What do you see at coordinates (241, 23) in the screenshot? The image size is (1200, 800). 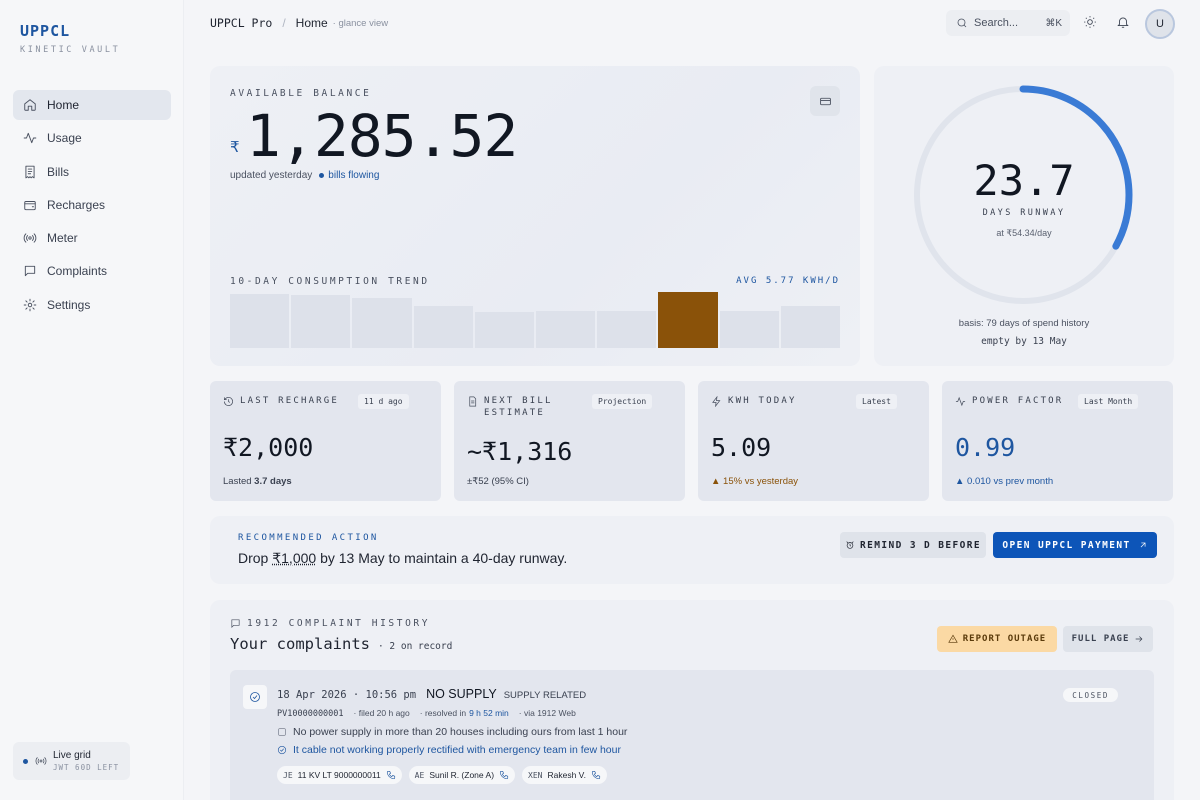 I see `breadcrumb-app: UPPCL Pro` at bounding box center [241, 23].